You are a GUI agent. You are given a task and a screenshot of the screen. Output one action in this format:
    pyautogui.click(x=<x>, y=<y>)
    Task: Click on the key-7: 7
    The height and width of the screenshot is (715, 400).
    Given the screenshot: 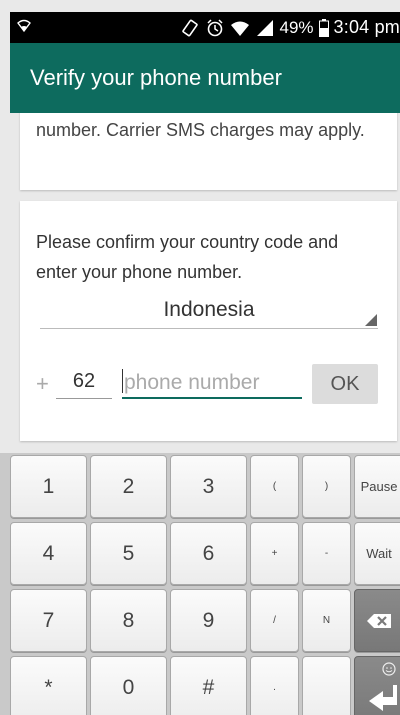 What is the action you would take?
    pyautogui.click(x=48, y=620)
    